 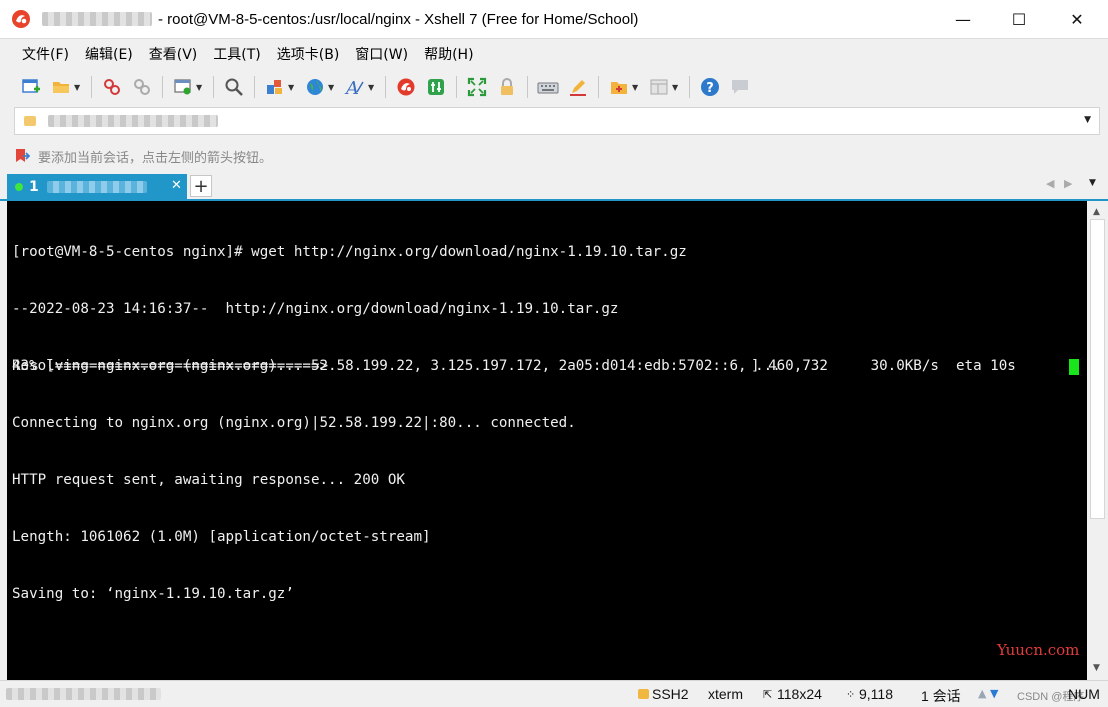 I want to click on tab-number: 1, so click(x=34, y=187).